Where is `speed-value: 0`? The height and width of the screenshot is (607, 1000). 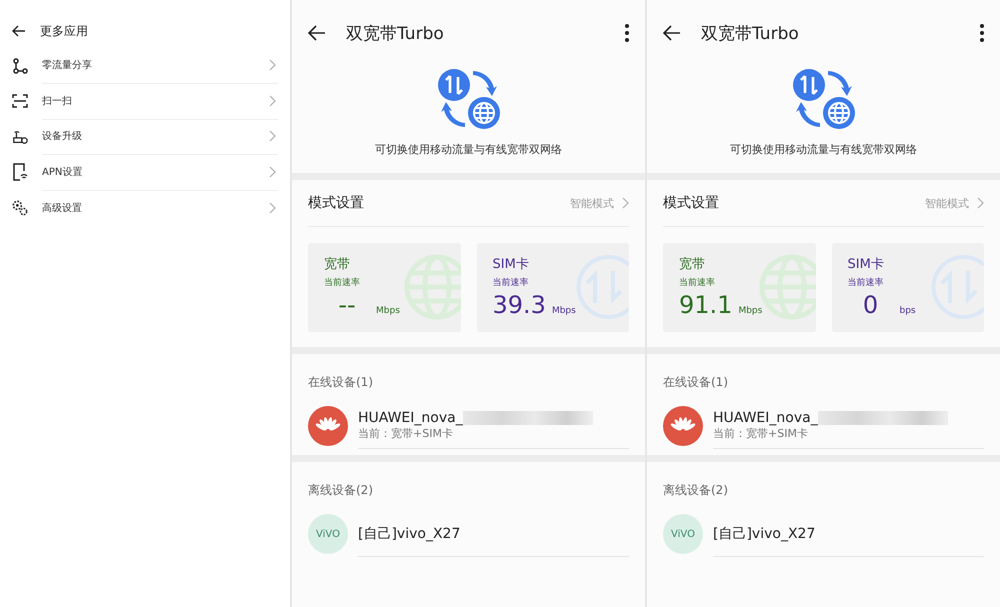
speed-value: 0 is located at coordinates (871, 305).